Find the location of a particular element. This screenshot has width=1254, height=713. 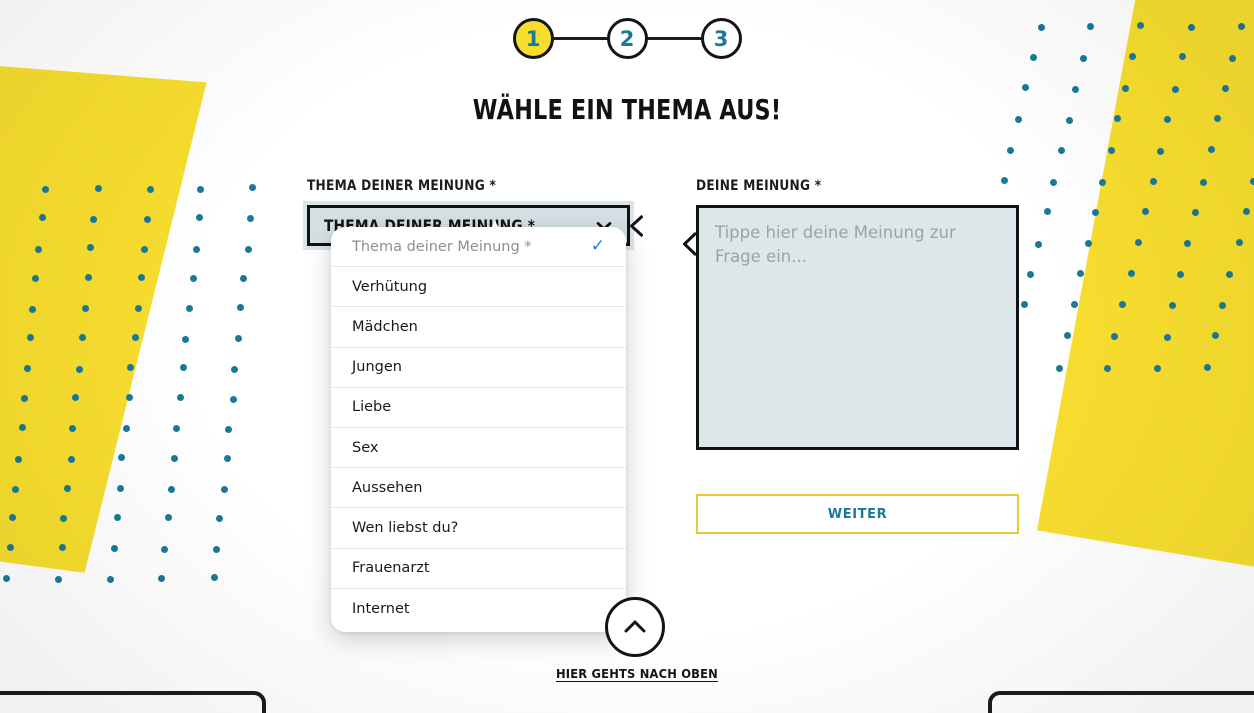

dropdown-option: Verhütung is located at coordinates (478, 287).